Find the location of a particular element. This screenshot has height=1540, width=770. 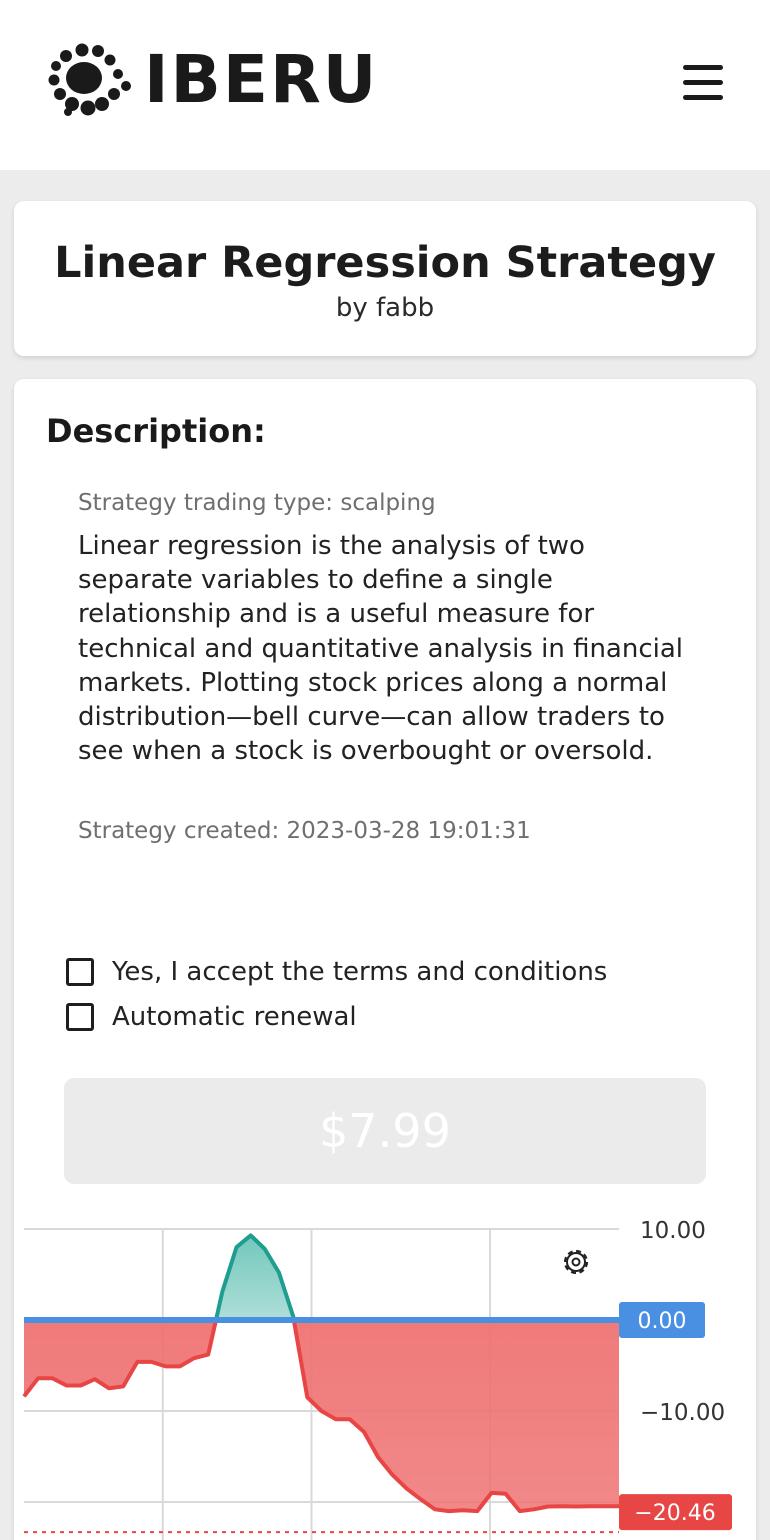

gear-body is located at coordinates (576, 1262).